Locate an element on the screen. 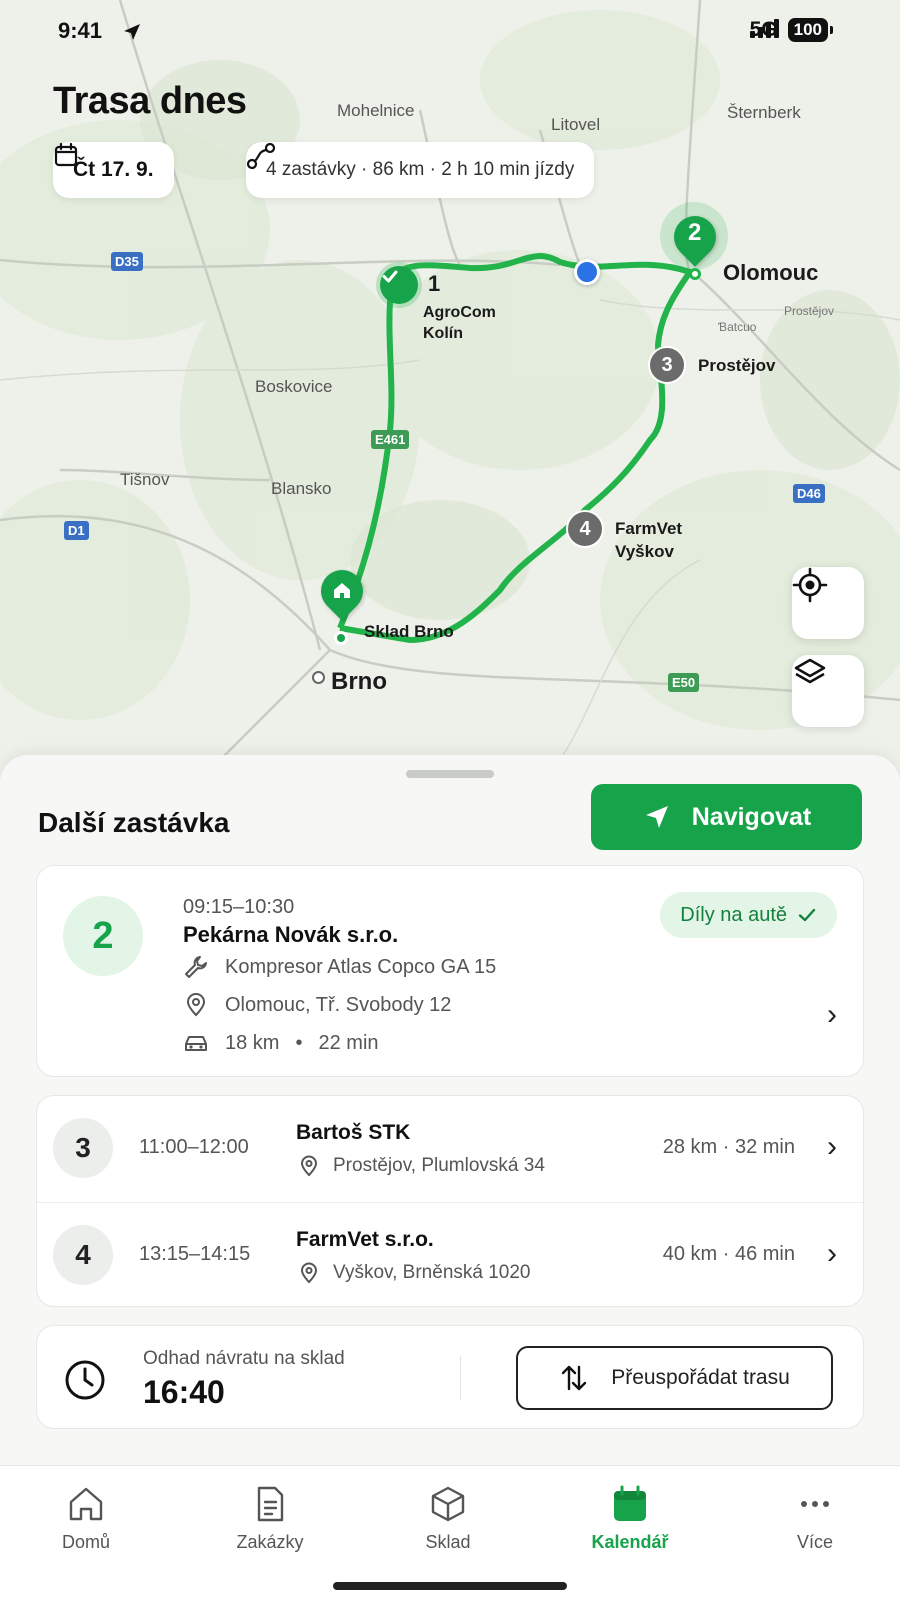  home-icon is located at coordinates (342, 590).